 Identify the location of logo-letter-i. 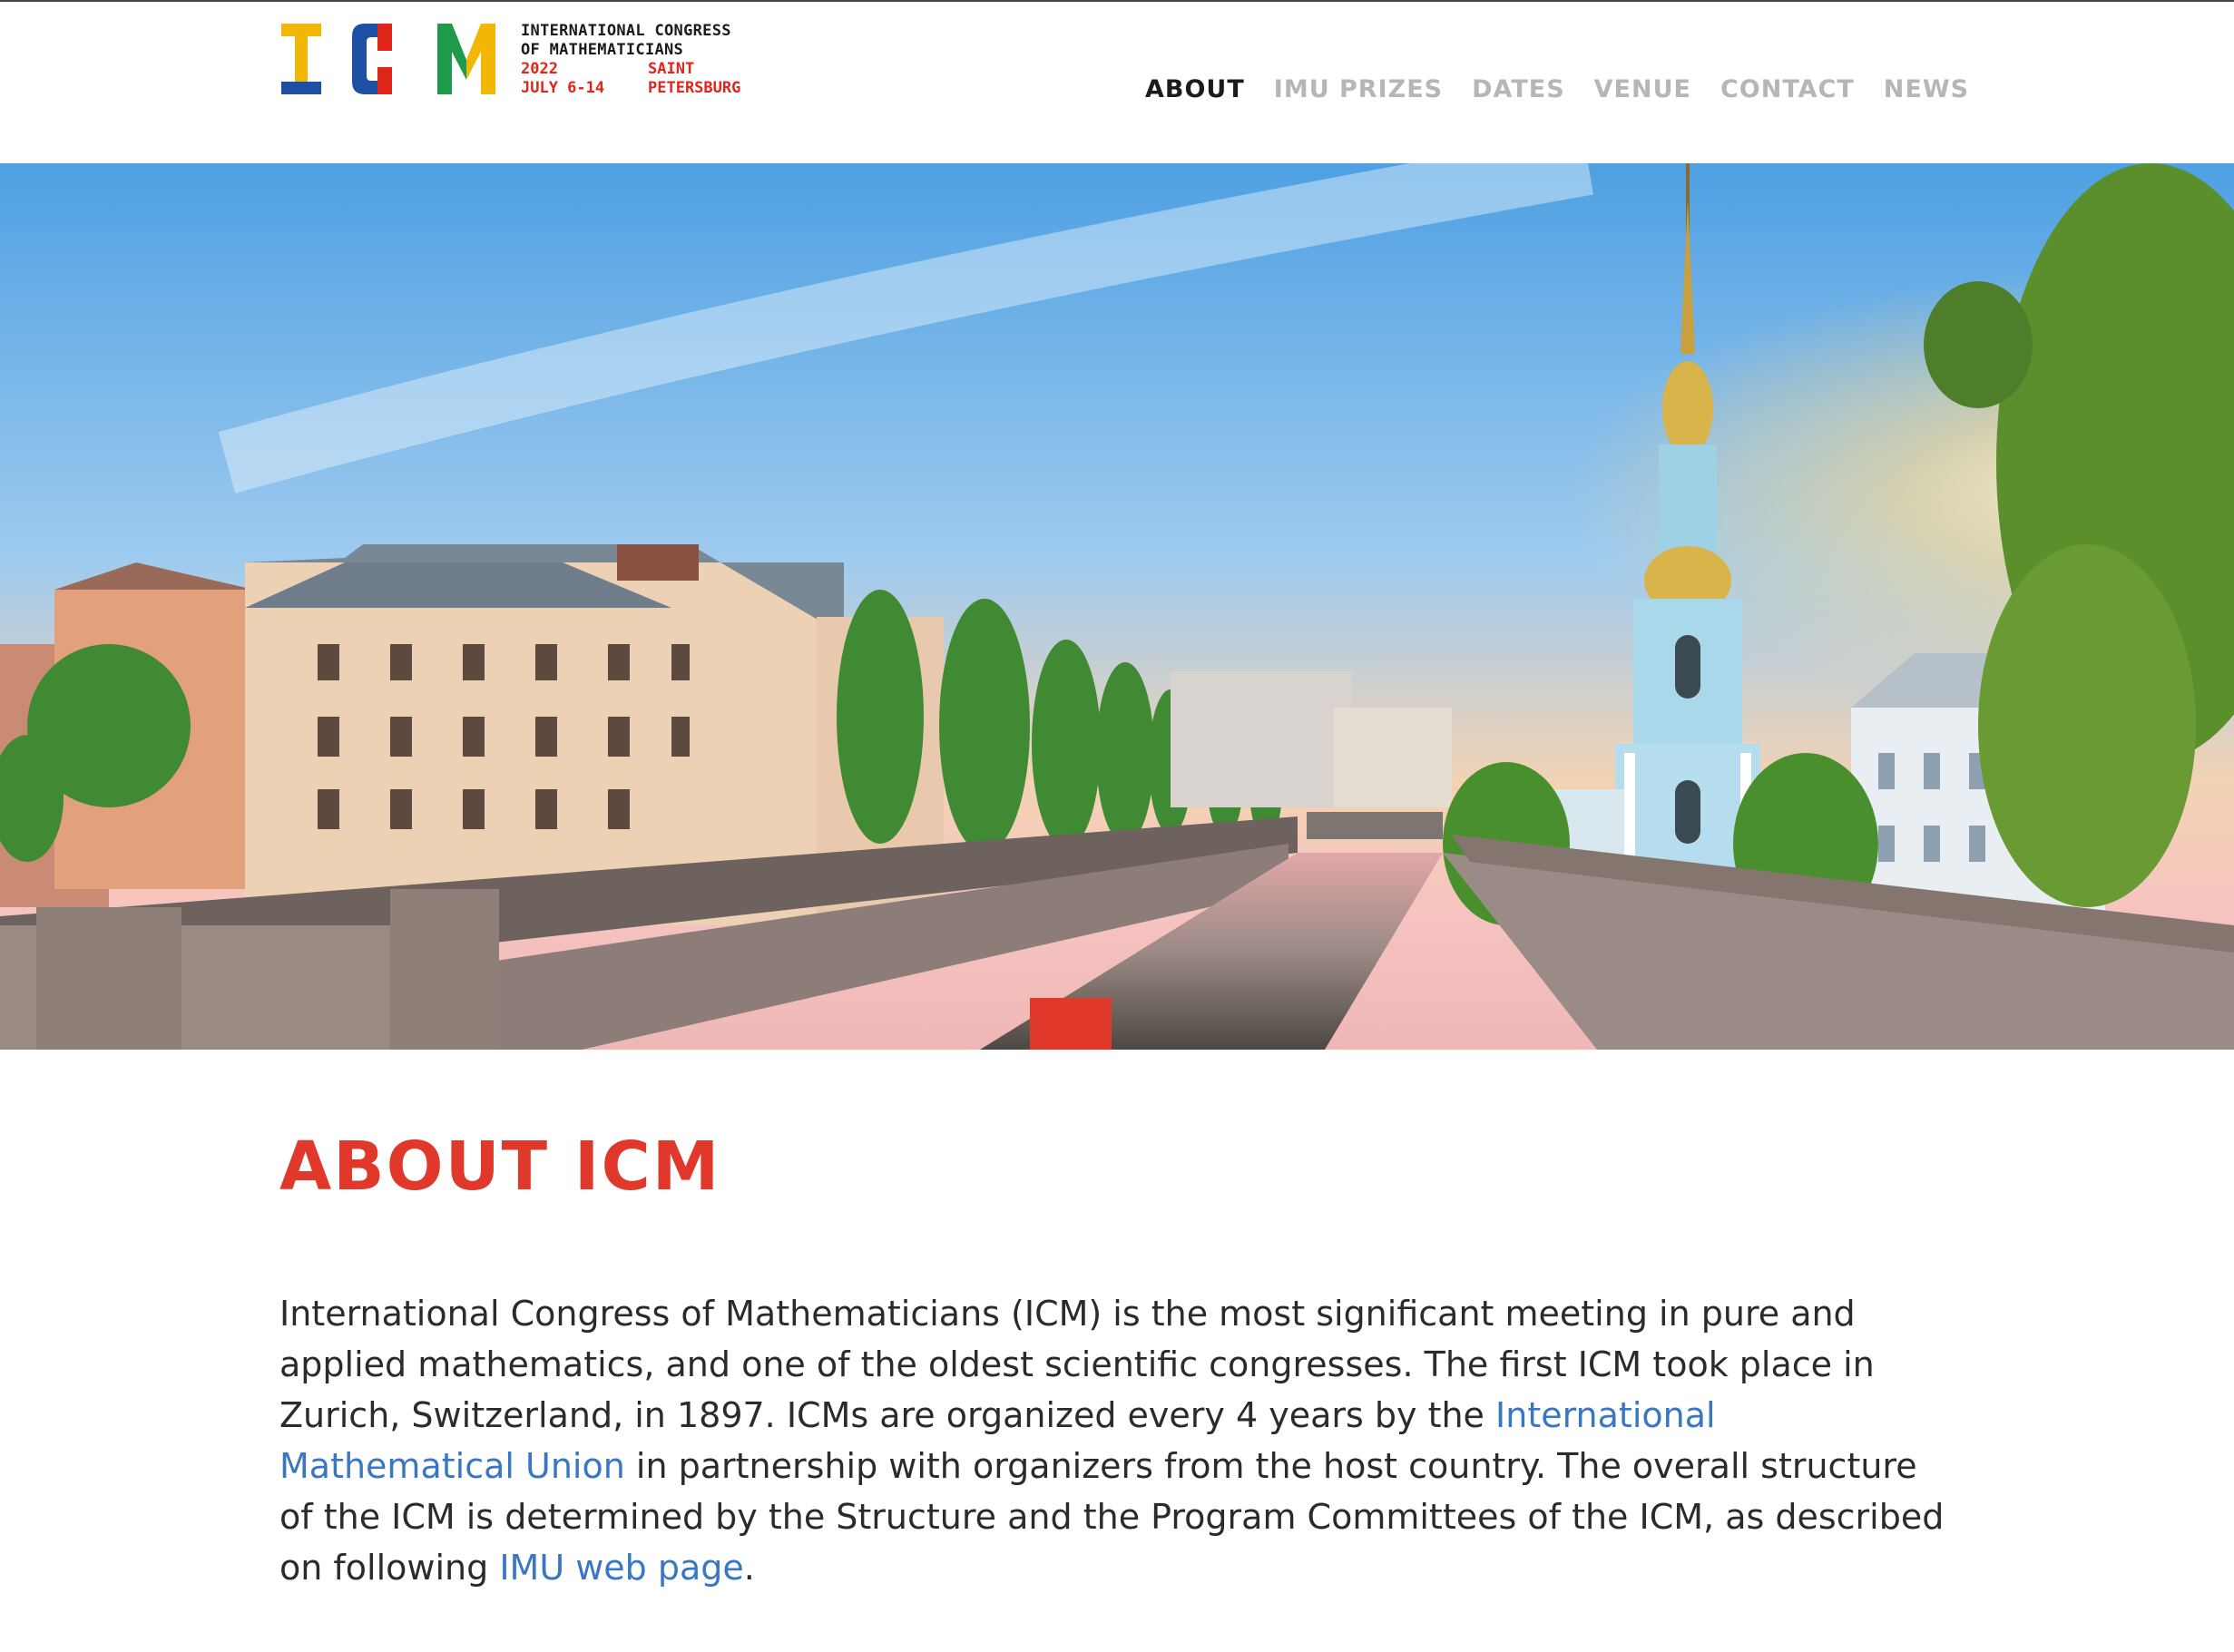
(301, 59).